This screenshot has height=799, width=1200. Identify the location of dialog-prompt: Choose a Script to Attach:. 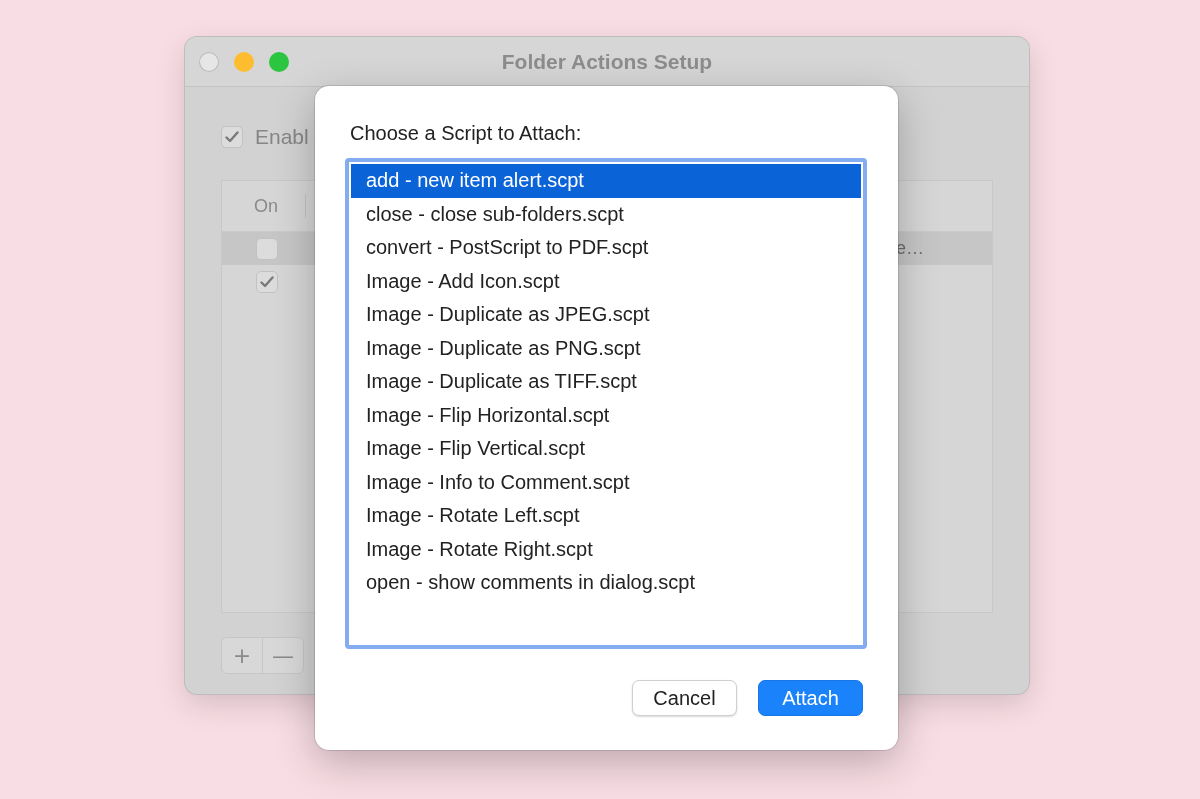
(466, 134).